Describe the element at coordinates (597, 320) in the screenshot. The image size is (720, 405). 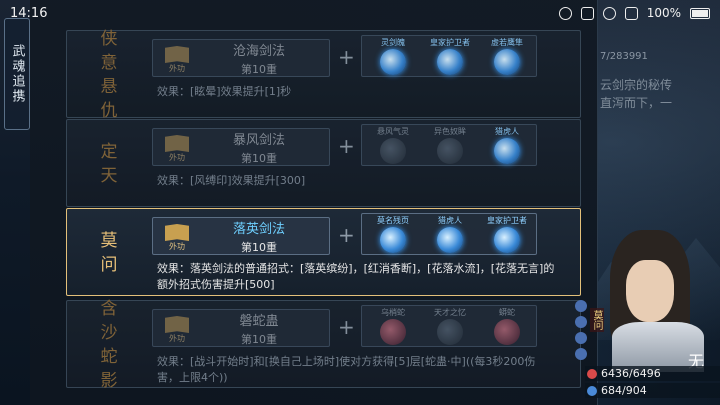
I see `character-name: 莫问` at that location.